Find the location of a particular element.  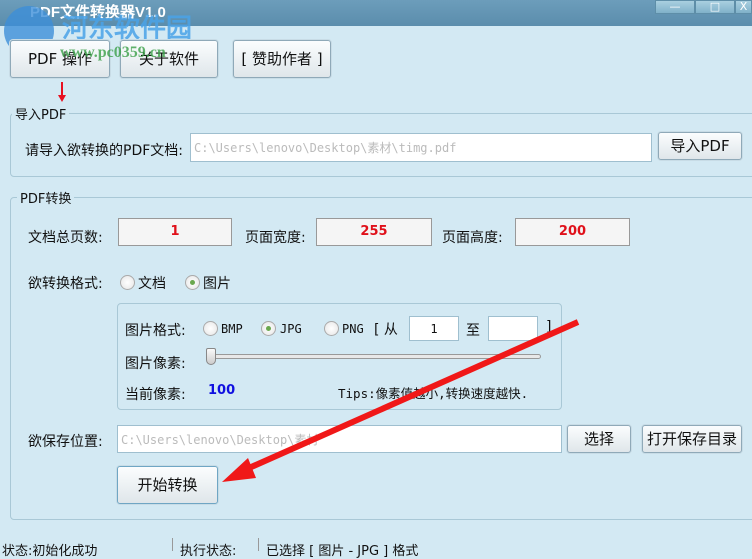

pixel-slider-thumb is located at coordinates (211, 356).